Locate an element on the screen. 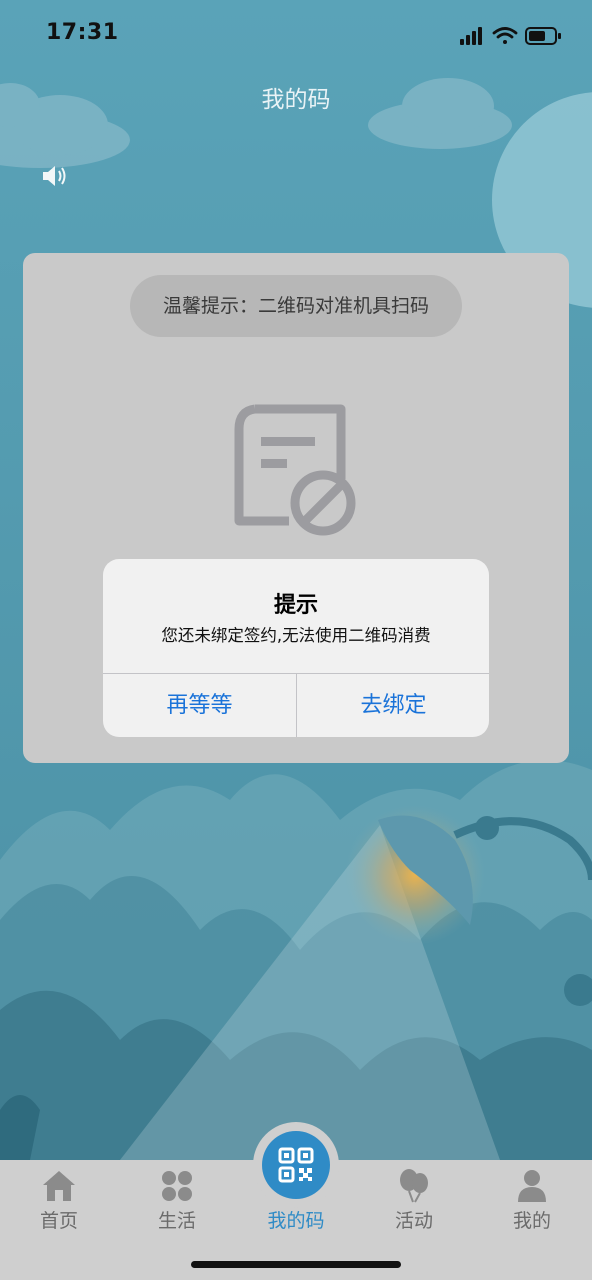 The height and width of the screenshot is (1280, 592). cellular-signal-icon is located at coordinates (471, 36).